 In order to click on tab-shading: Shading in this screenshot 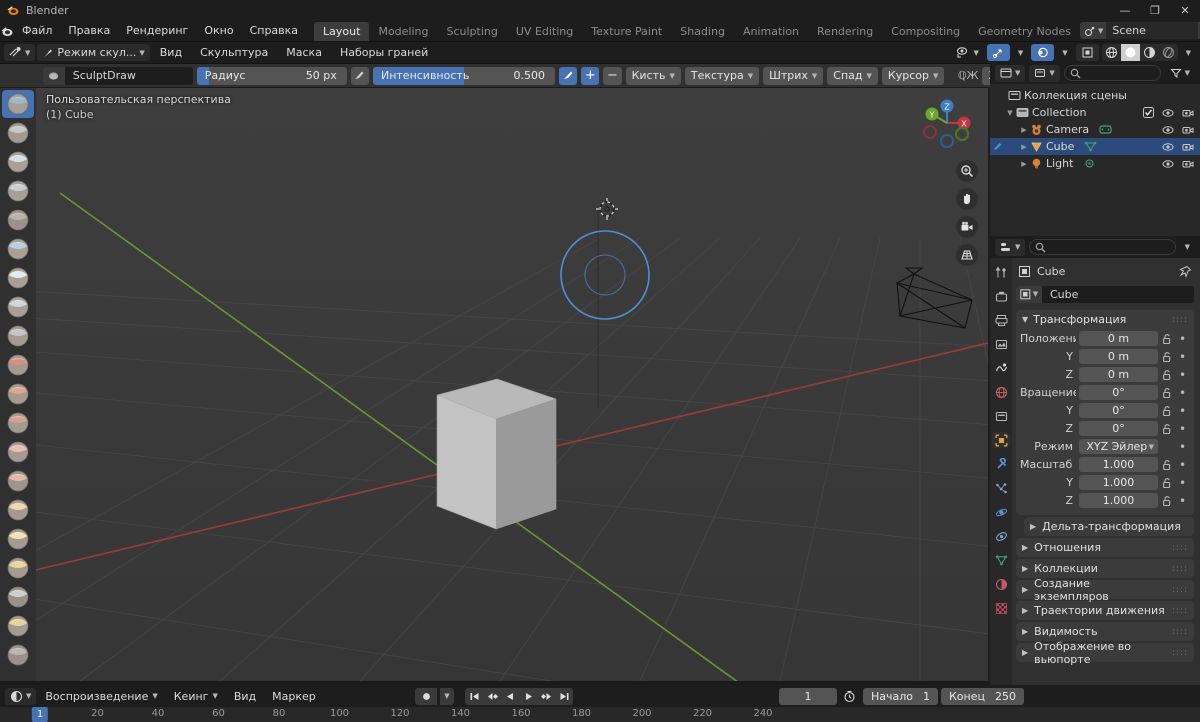, I will do `click(702, 31)`.